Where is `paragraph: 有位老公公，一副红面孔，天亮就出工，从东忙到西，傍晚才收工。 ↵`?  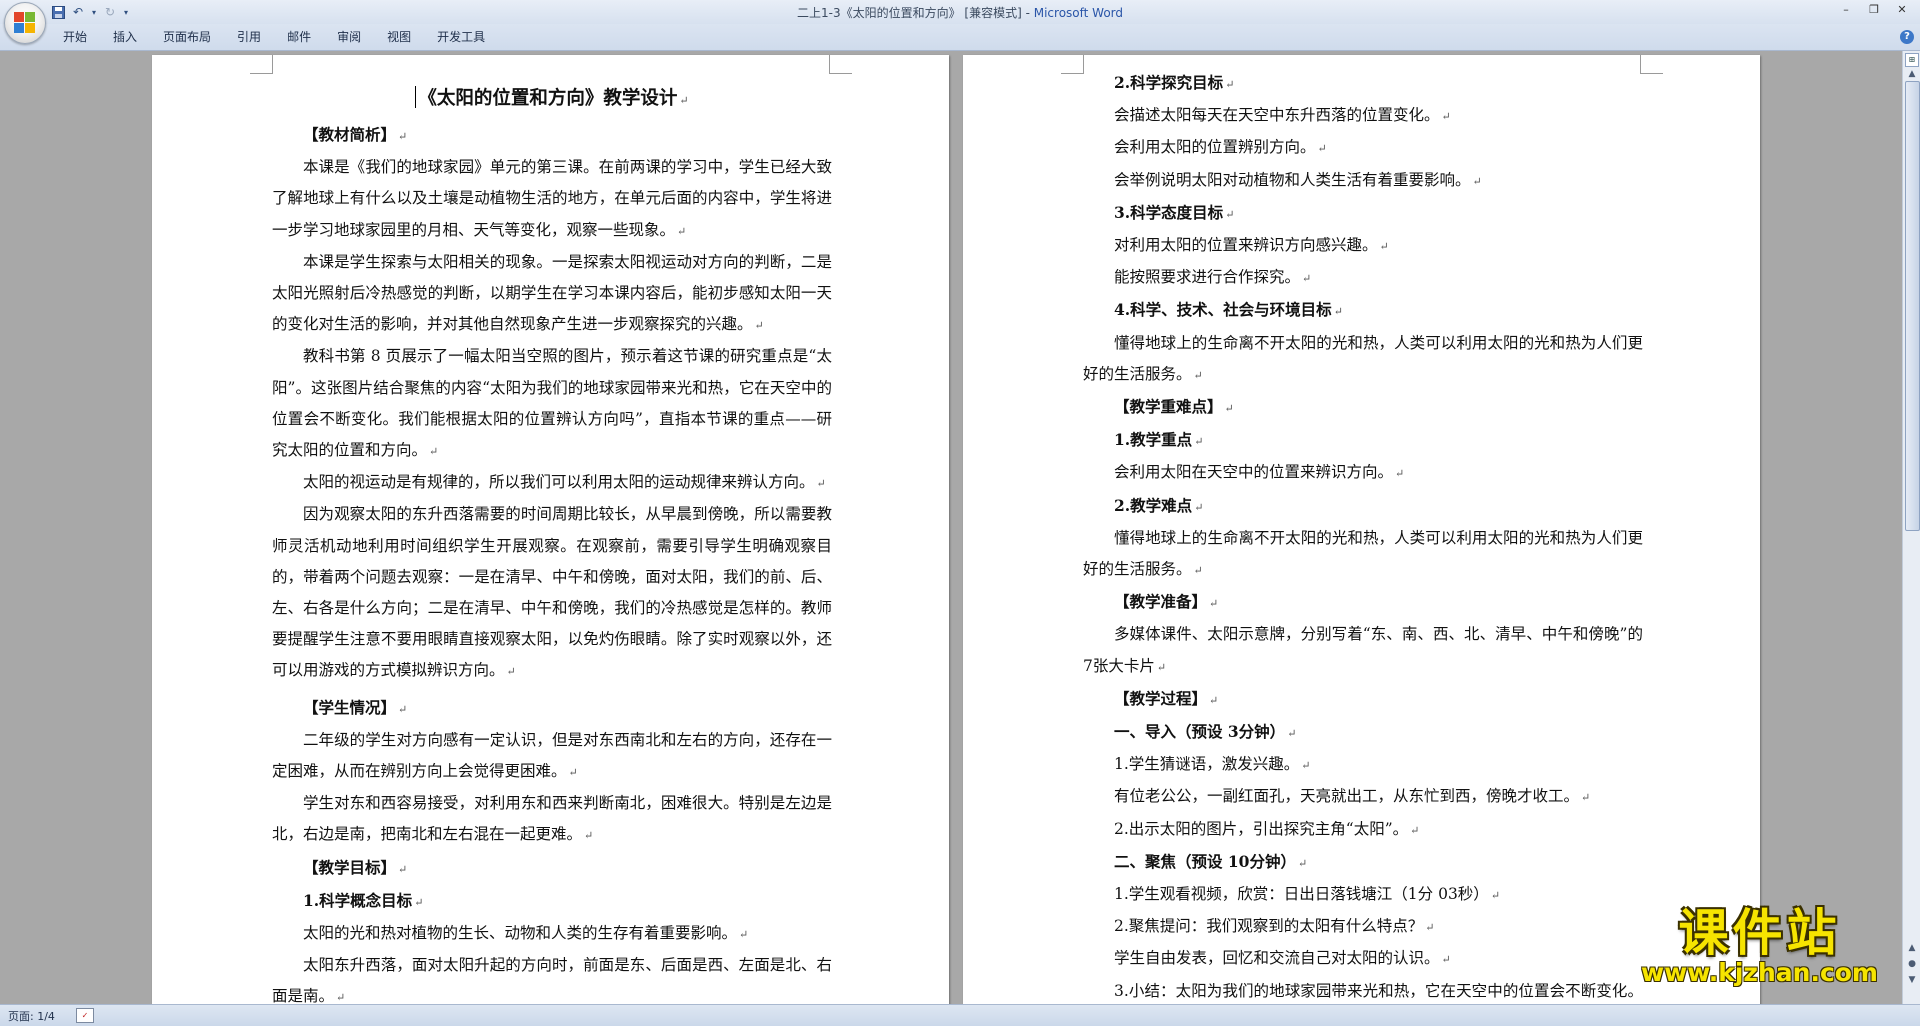 paragraph: 有位老公公，一副红面孔，天亮就出工，从东忙到西，傍晚才收工。 ↵ is located at coordinates (1352, 796).